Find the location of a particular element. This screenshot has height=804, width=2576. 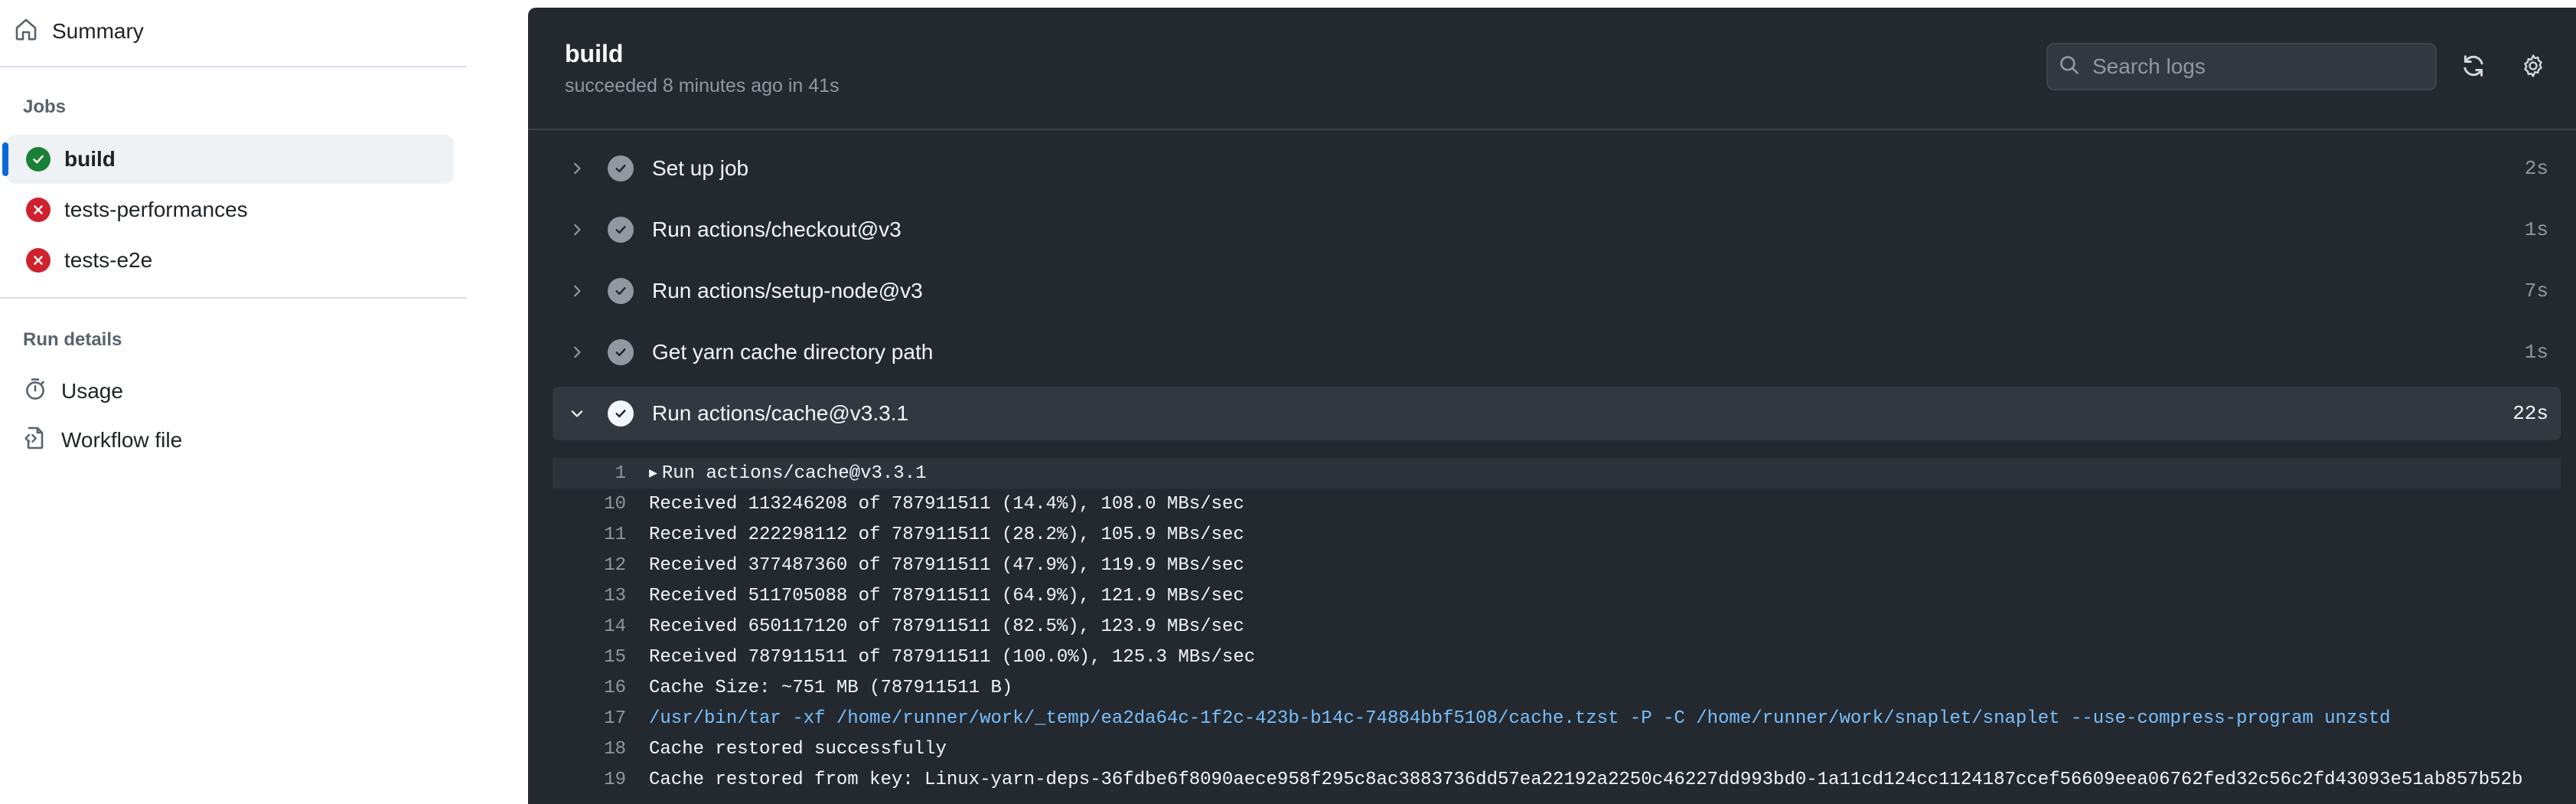

job-title: build is located at coordinates (594, 53).